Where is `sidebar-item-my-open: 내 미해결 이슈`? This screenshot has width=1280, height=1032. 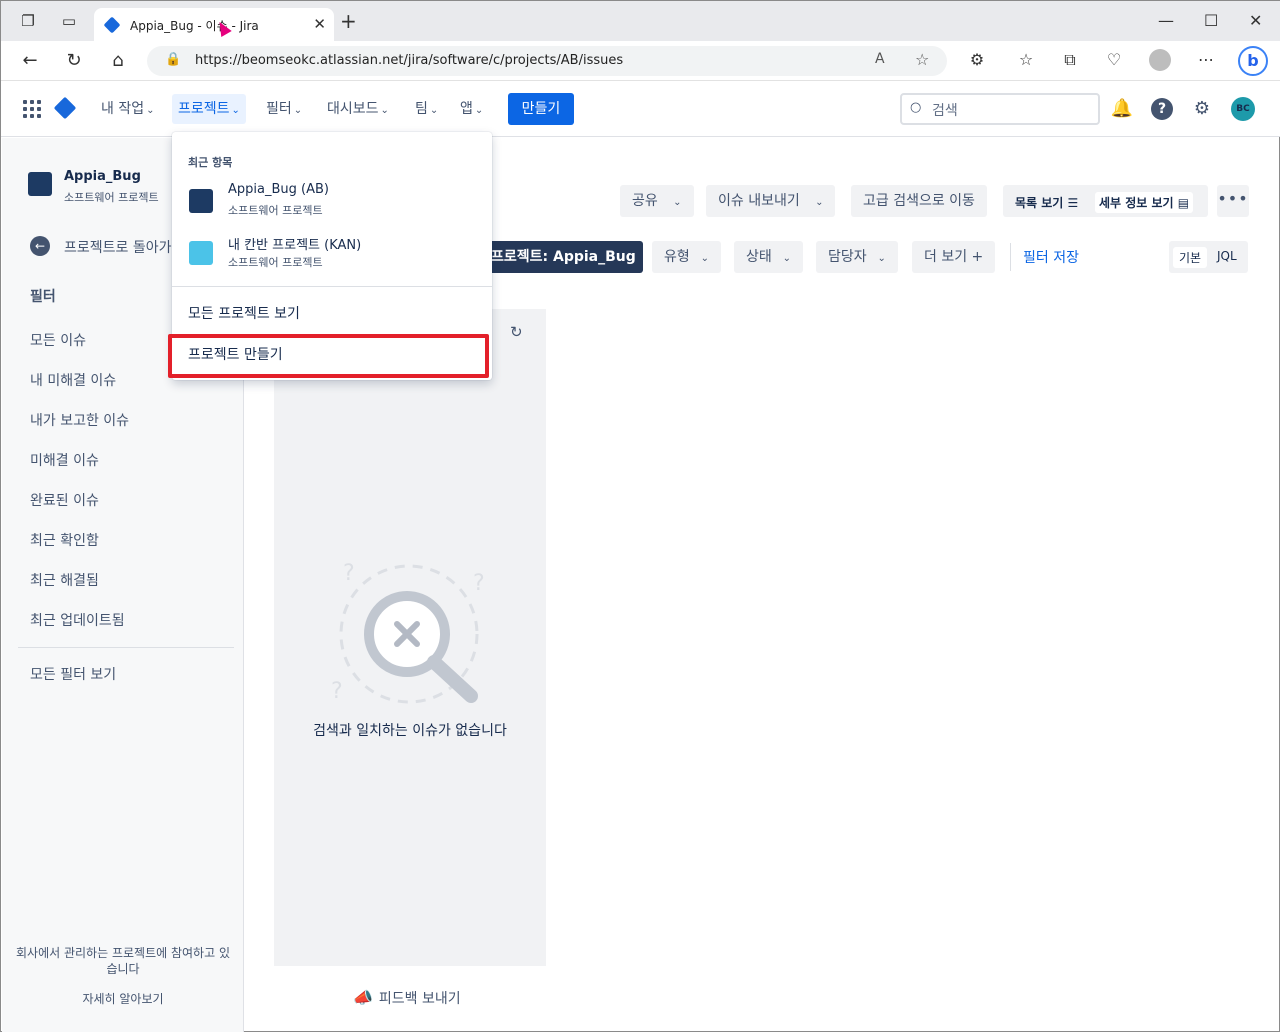 sidebar-item-my-open: 내 미해결 이슈 is located at coordinates (73, 380).